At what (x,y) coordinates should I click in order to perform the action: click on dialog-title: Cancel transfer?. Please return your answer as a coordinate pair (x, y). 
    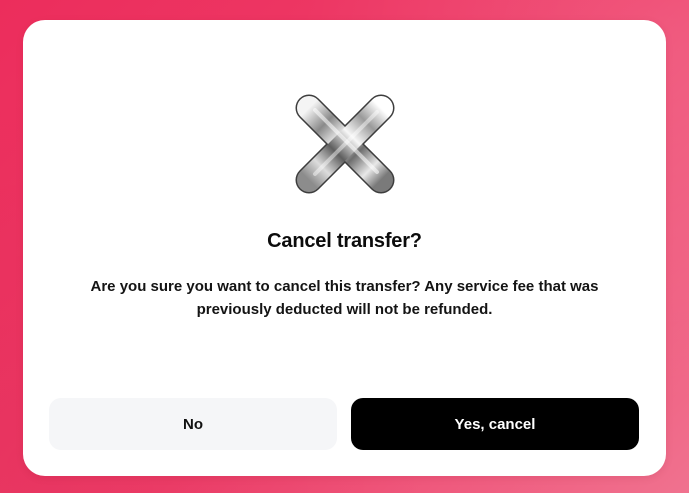
    Looking at the image, I should click on (344, 241).